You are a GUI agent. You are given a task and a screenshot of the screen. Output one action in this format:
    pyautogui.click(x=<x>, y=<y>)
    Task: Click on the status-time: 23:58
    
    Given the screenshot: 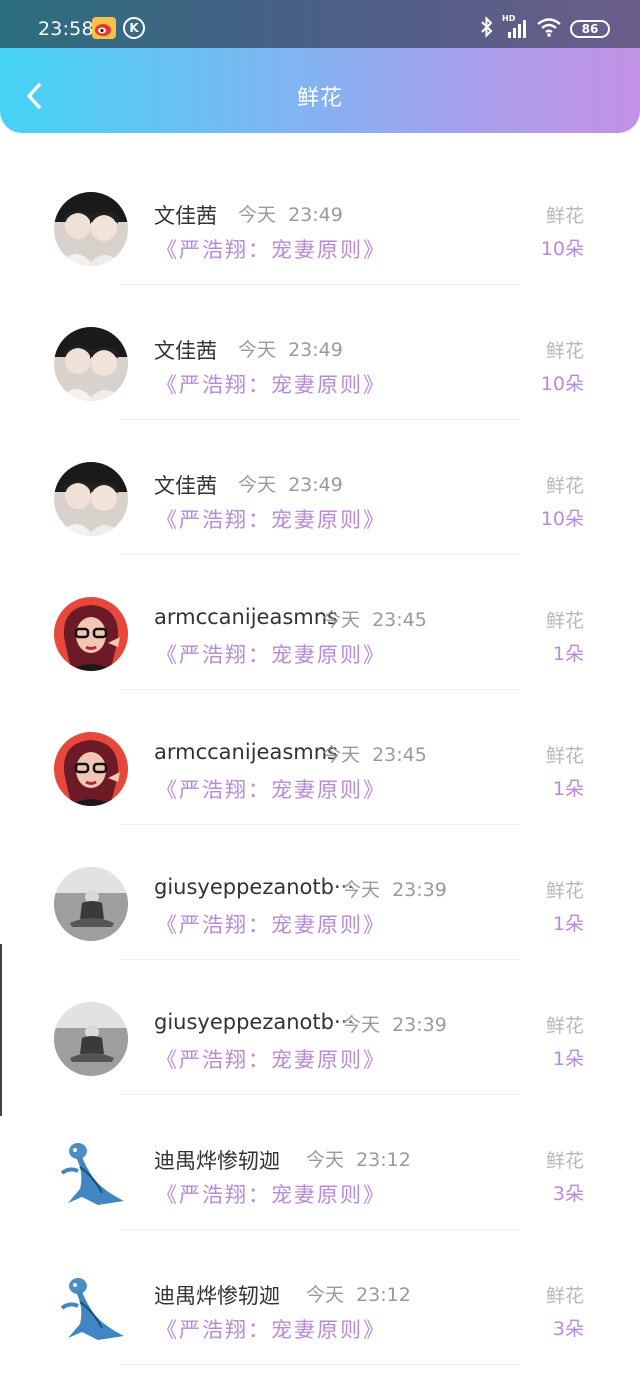 What is the action you would take?
    pyautogui.click(x=66, y=29)
    